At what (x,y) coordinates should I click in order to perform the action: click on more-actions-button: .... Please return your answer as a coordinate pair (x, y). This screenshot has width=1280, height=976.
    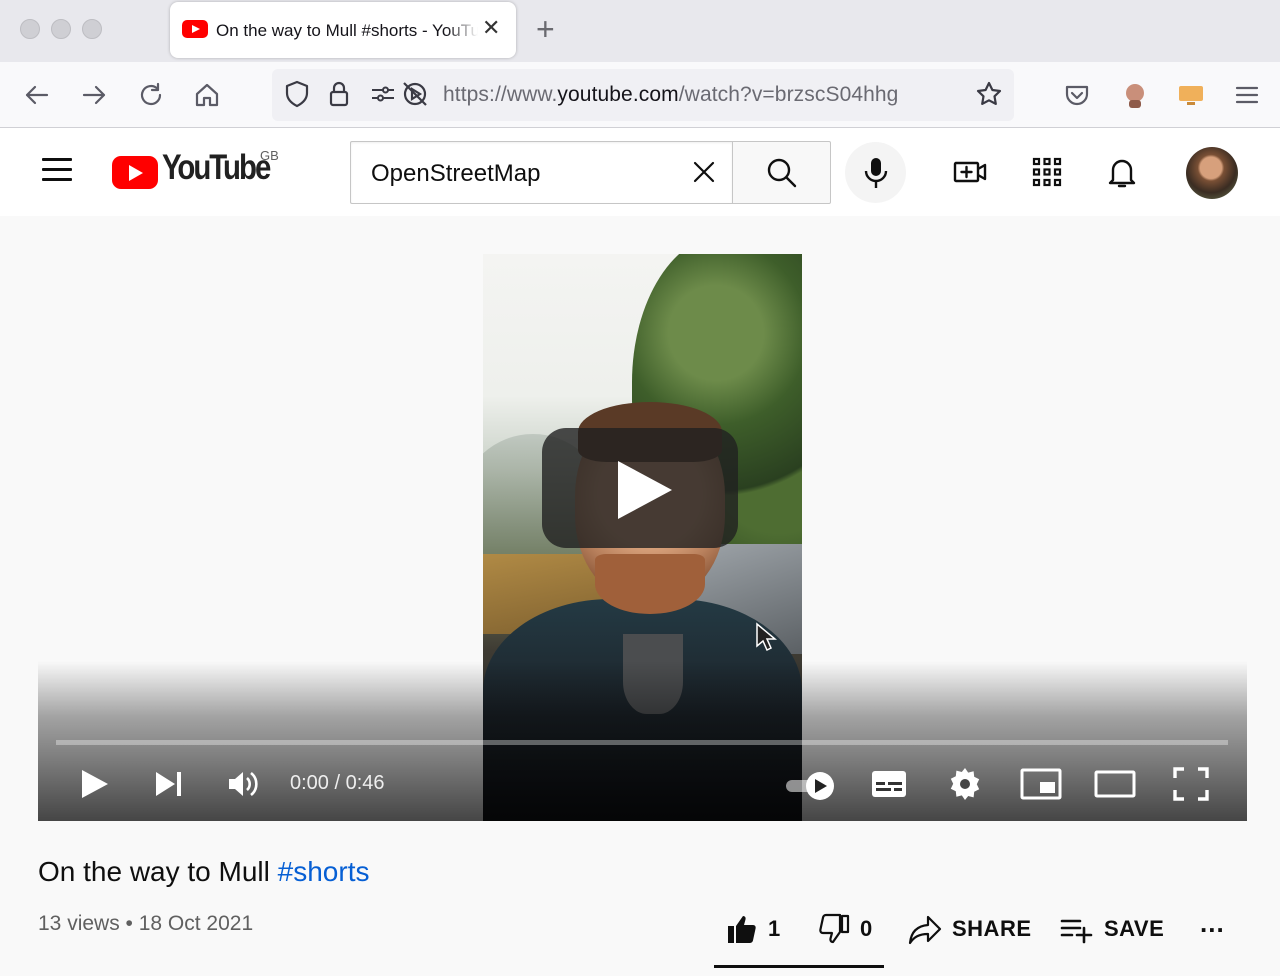
    Looking at the image, I should click on (1212, 923).